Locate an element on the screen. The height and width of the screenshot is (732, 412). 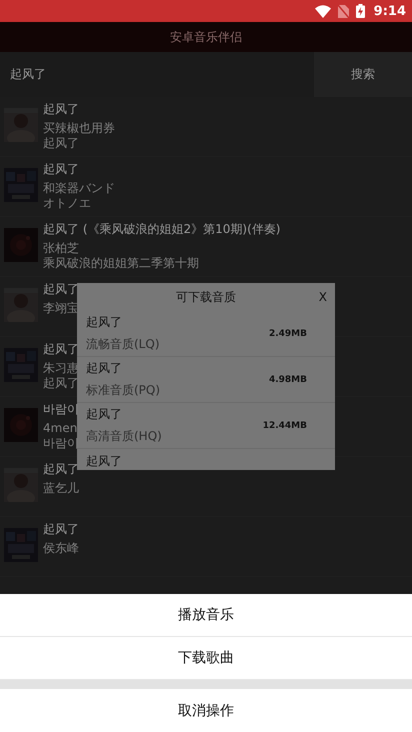
option-size: 2.49MB is located at coordinates (287, 333).